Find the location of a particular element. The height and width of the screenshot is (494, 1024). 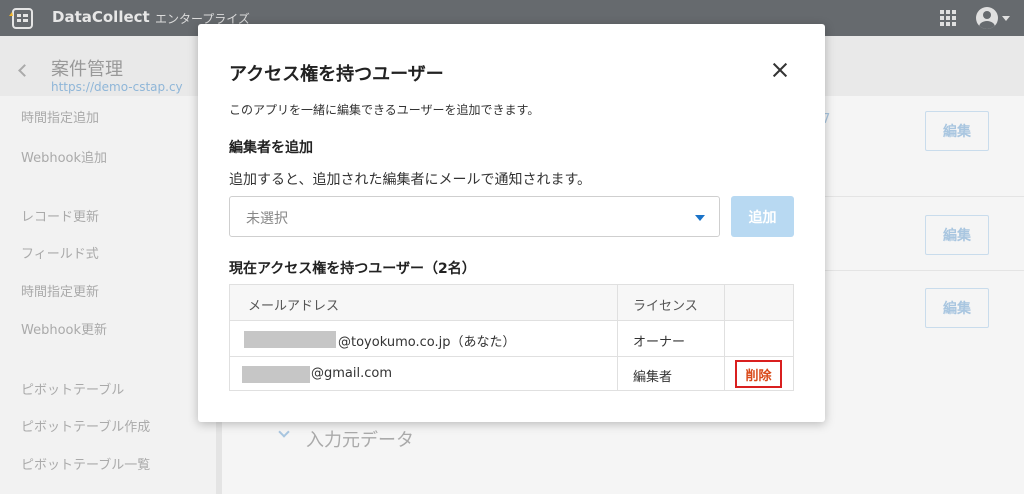

sidebar-item-field-formula: フィールド式 is located at coordinates (60, 252).